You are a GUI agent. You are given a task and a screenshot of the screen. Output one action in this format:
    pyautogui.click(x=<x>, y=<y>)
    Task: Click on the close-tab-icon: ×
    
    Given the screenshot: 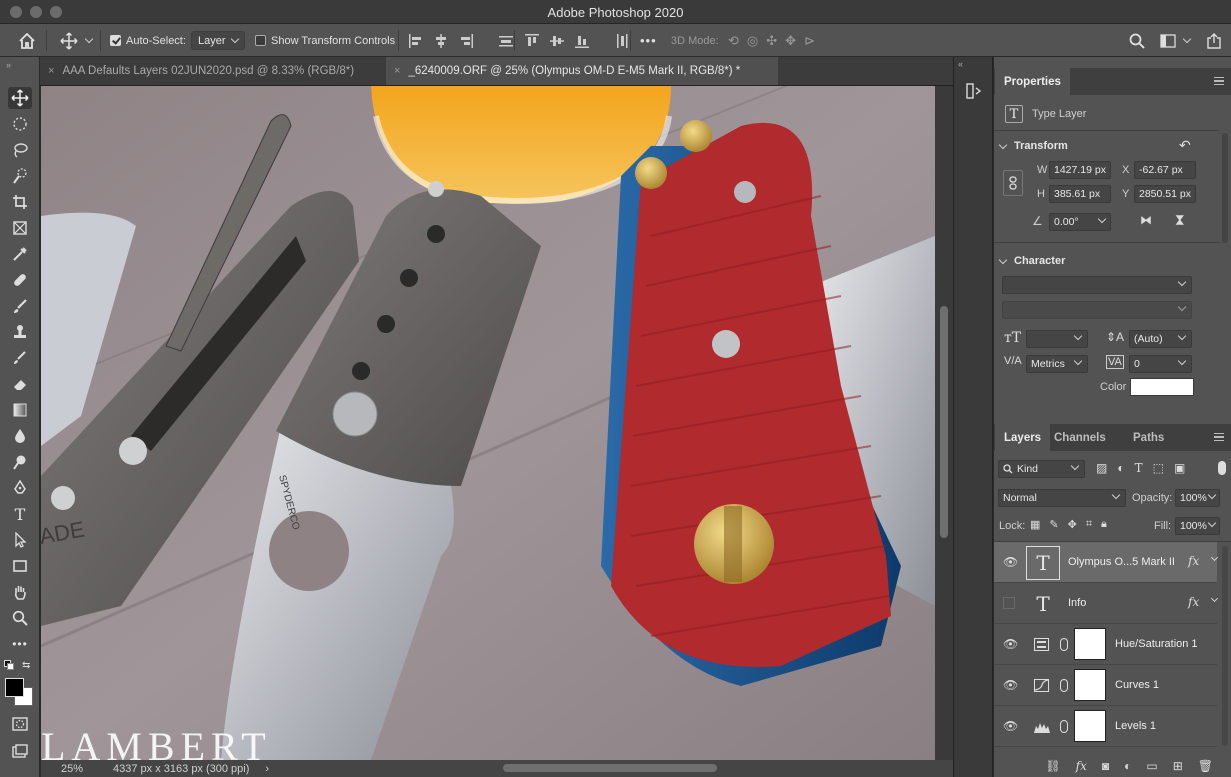 What is the action you would take?
    pyautogui.click(x=51, y=71)
    